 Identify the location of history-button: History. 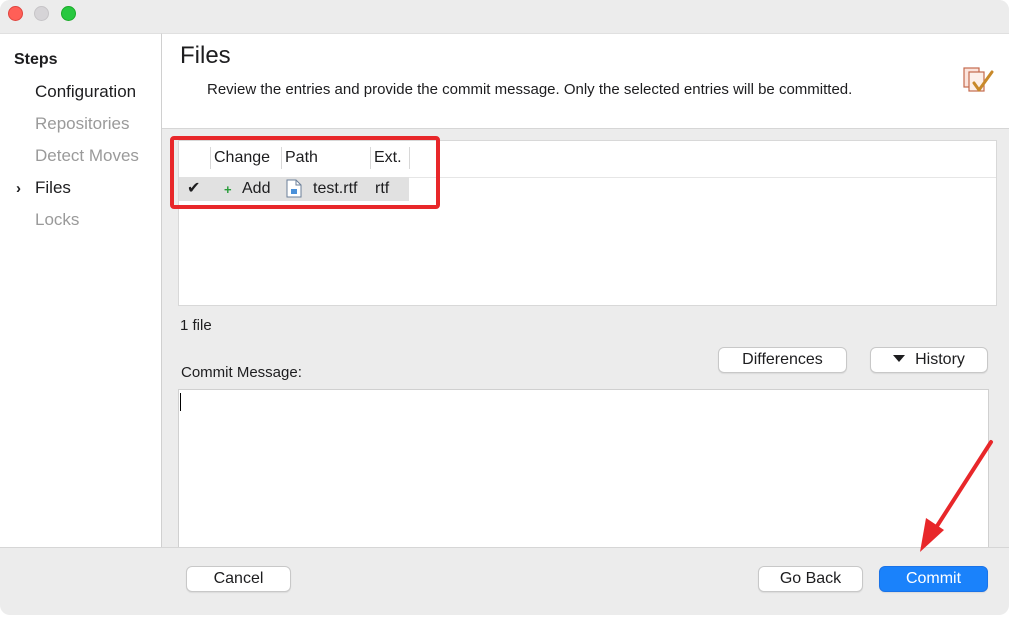
(929, 360).